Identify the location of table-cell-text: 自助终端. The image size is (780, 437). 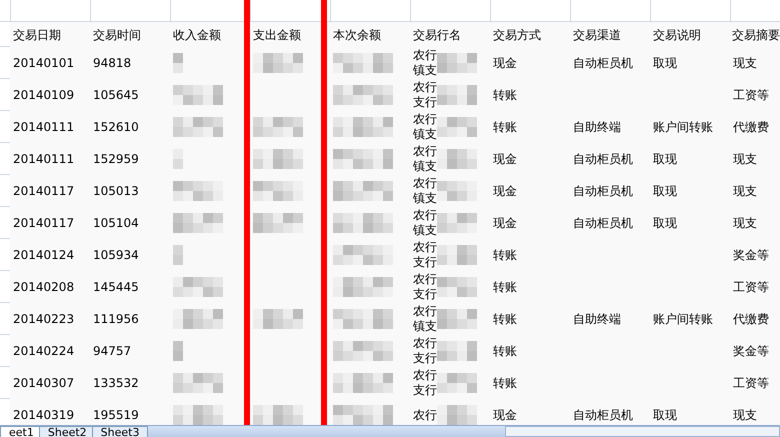
(597, 127).